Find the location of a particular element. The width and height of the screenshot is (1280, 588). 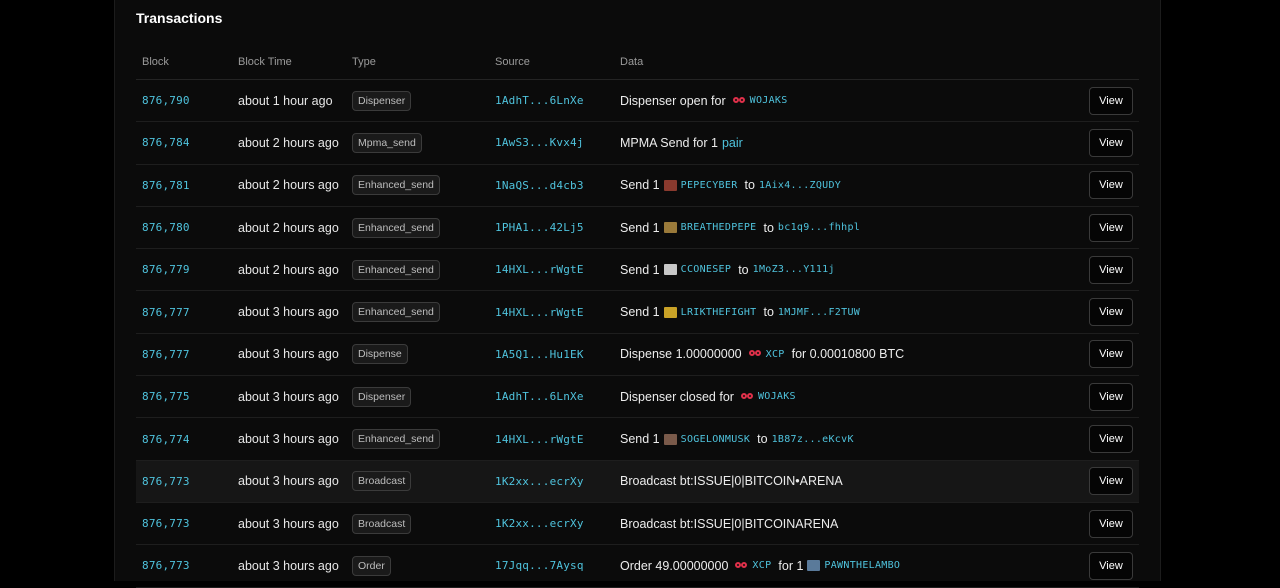

asset-link-2: PAWNTHELAMBO is located at coordinates (862, 565).